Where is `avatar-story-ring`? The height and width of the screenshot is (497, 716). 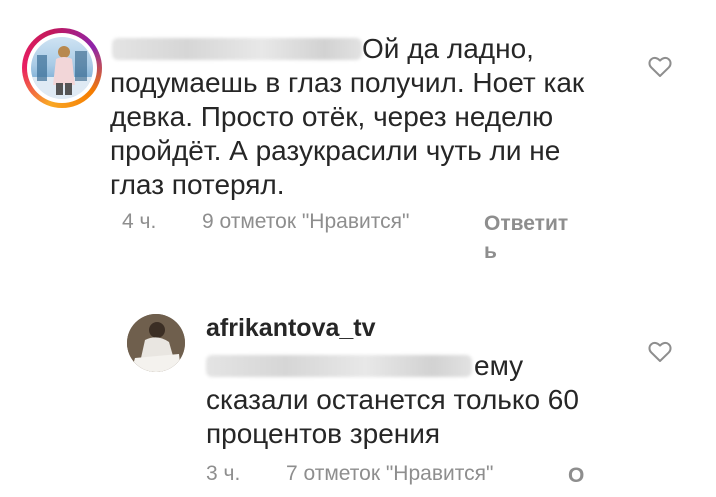
avatar-story-ring is located at coordinates (62, 68).